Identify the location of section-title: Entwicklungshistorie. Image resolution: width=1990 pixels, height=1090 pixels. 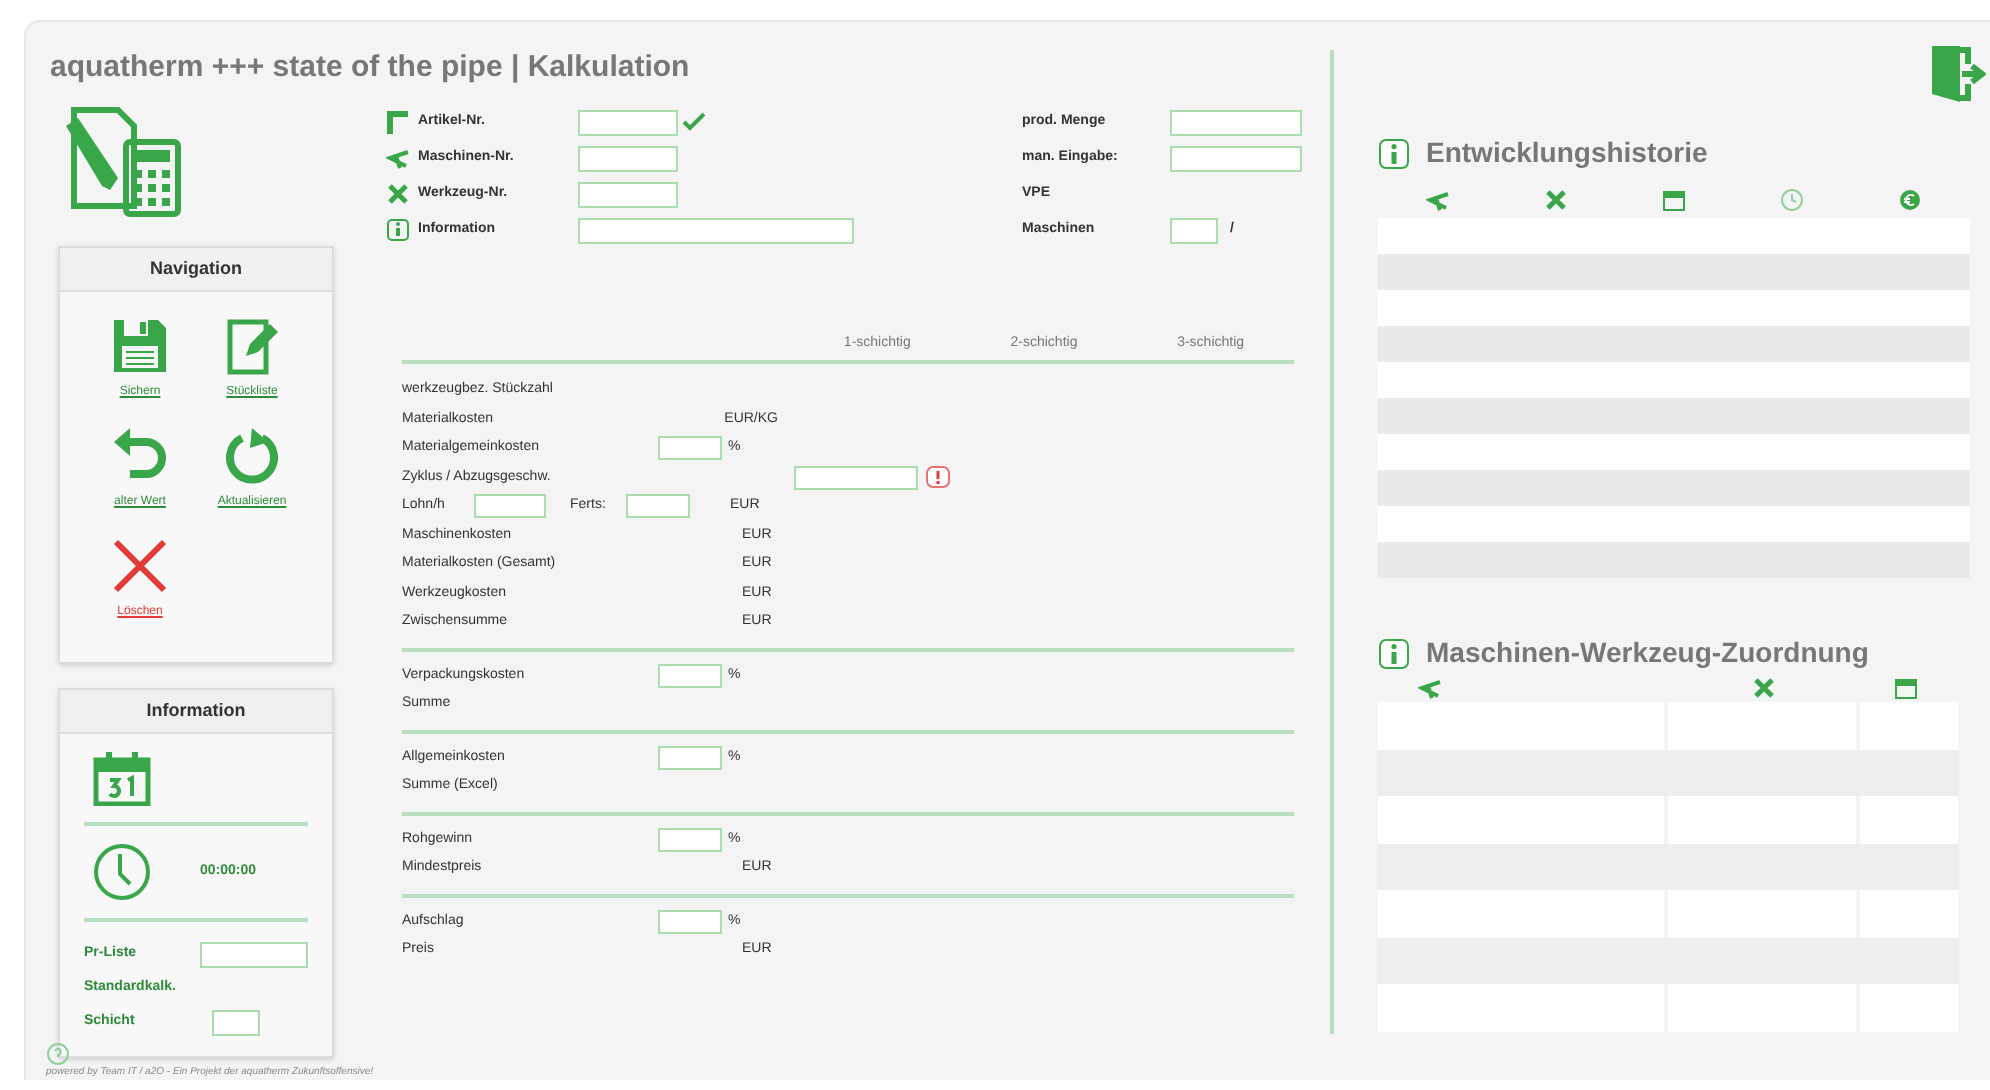
(1567, 153).